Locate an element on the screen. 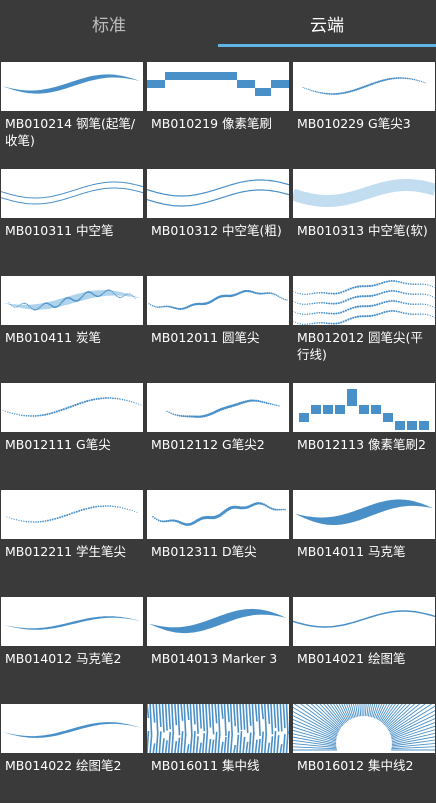 This screenshot has width=436, height=803. brush-item: MB010311 中空笔 is located at coordinates (73, 213).